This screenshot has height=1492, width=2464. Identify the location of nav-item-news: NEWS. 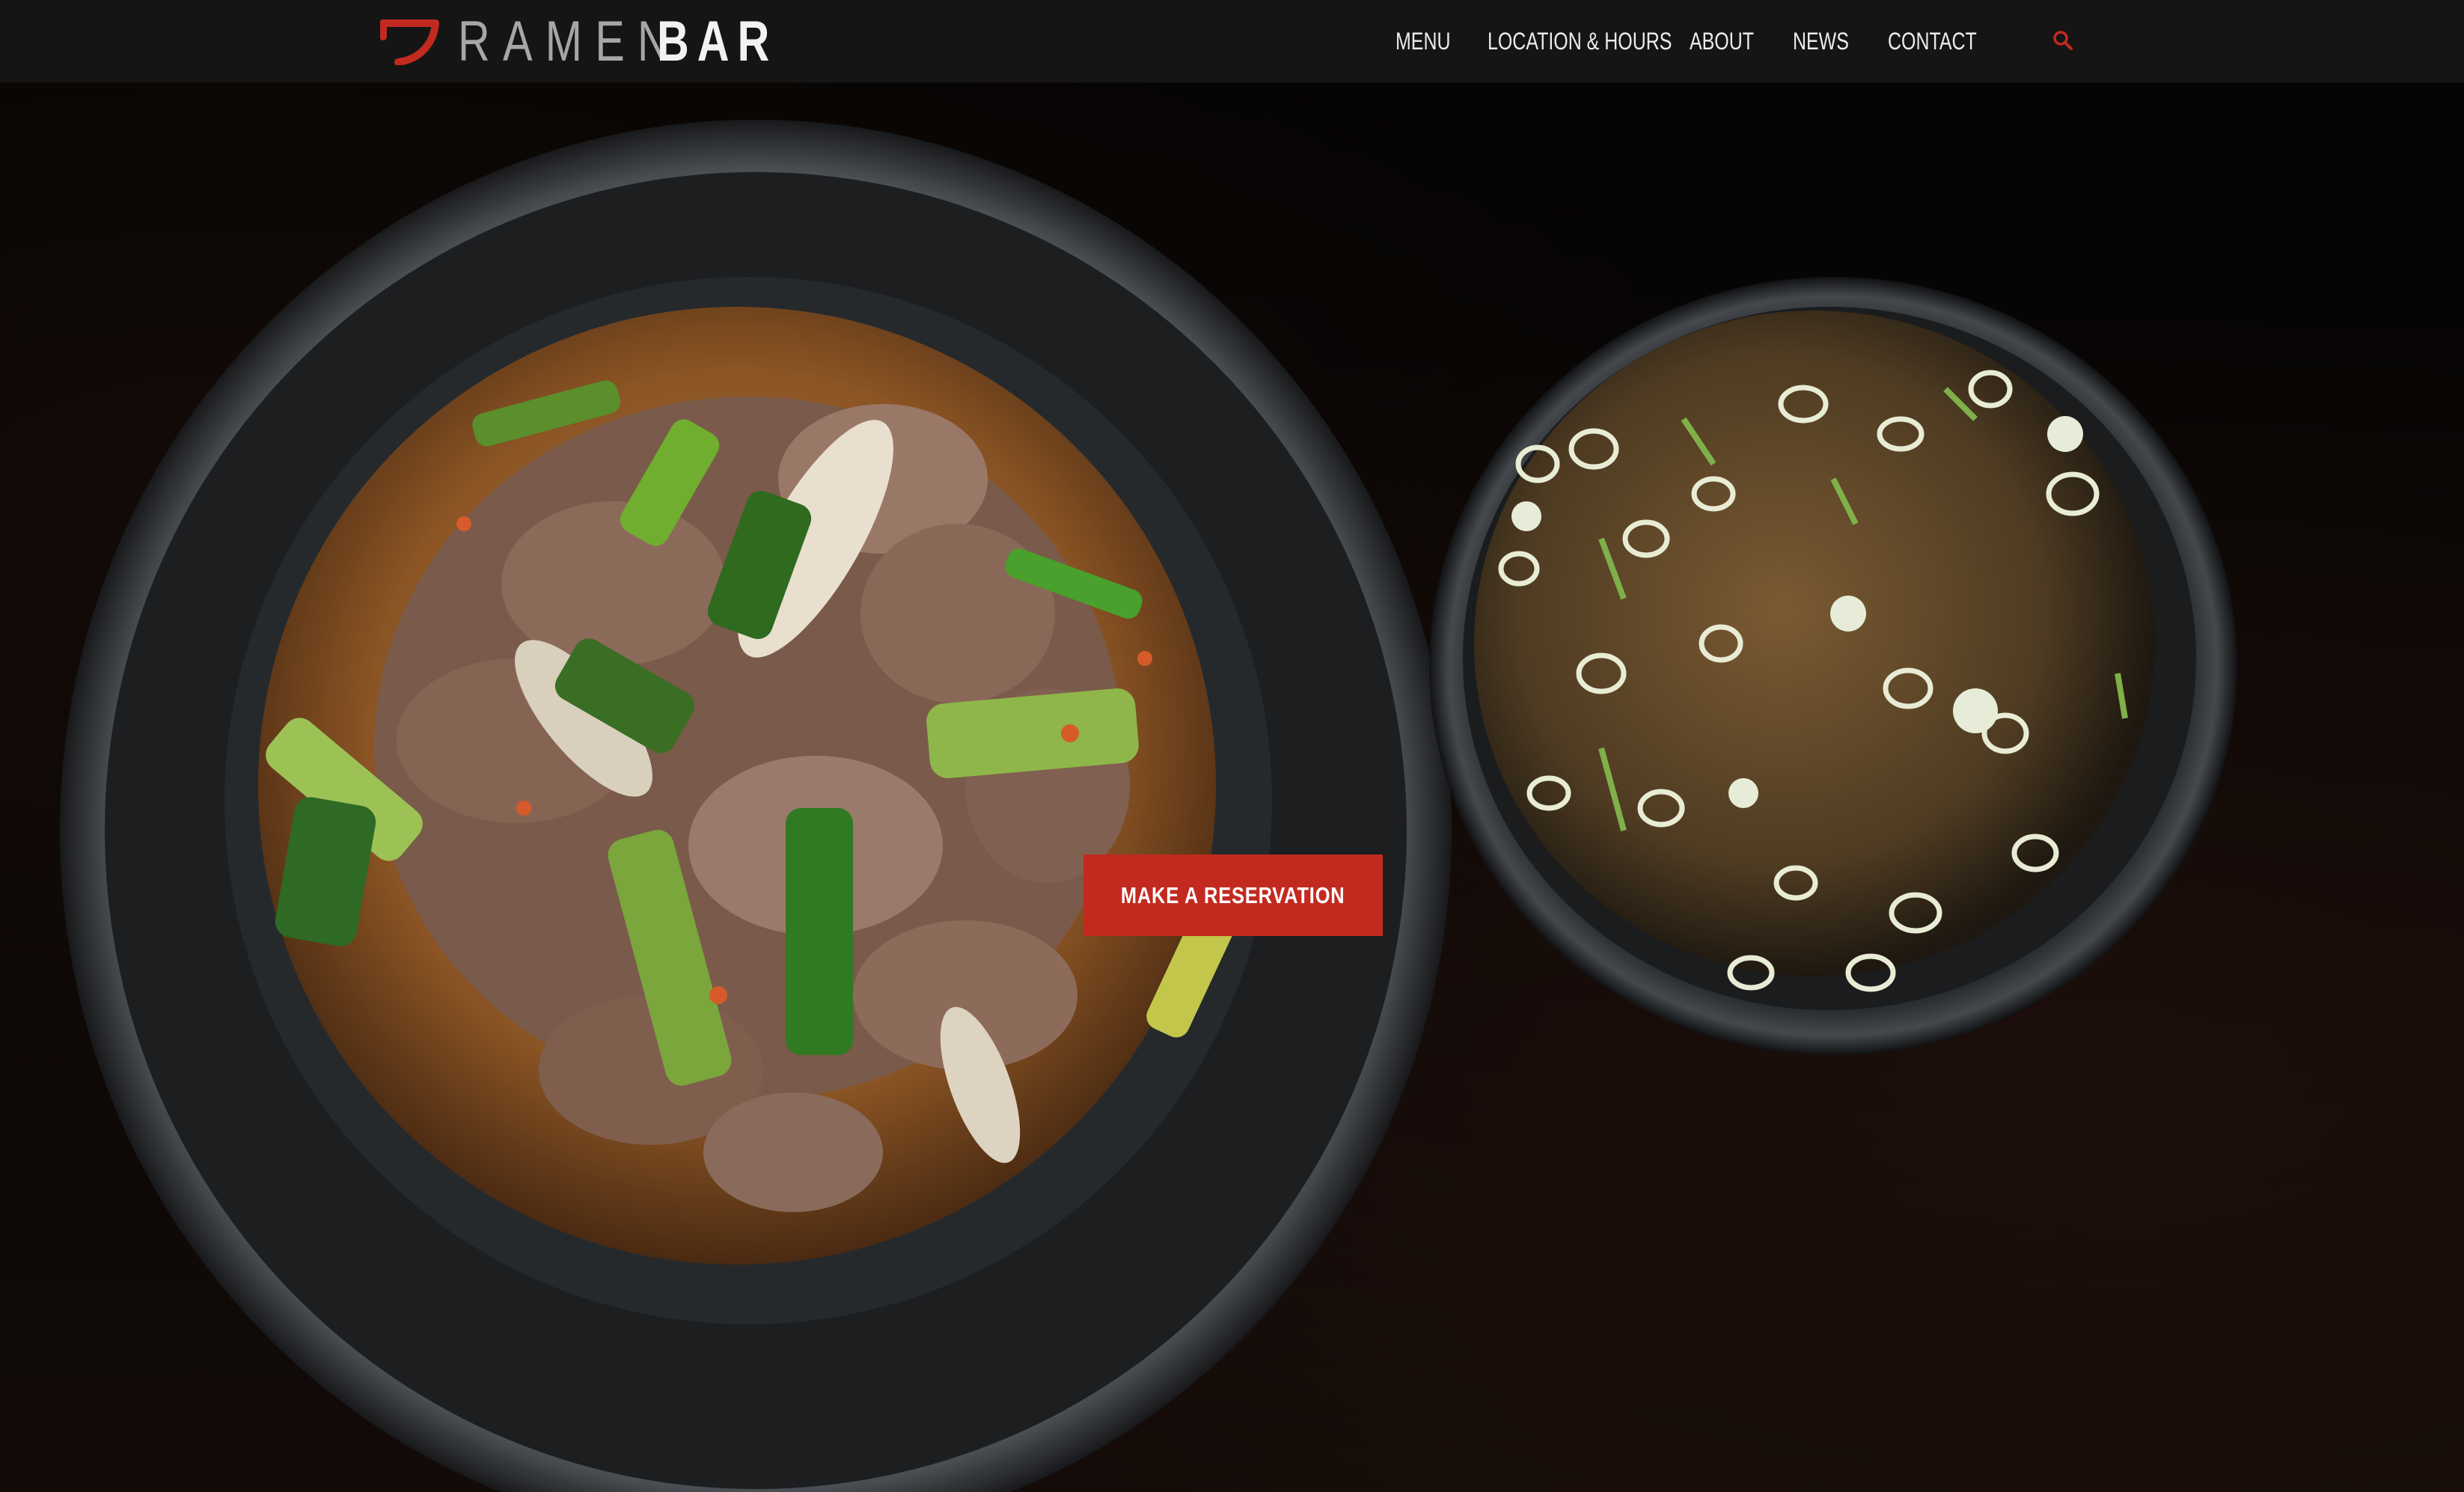
(1821, 41).